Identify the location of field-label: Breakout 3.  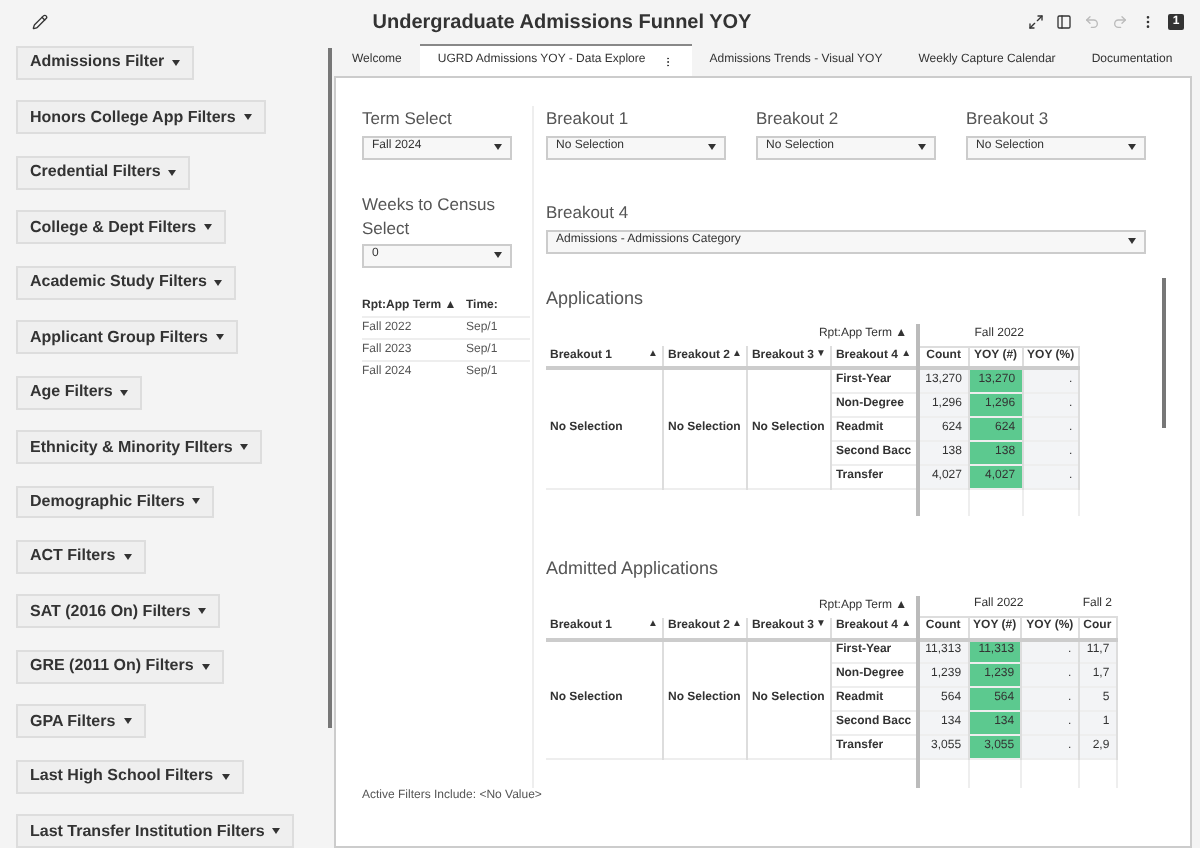
(1008, 119).